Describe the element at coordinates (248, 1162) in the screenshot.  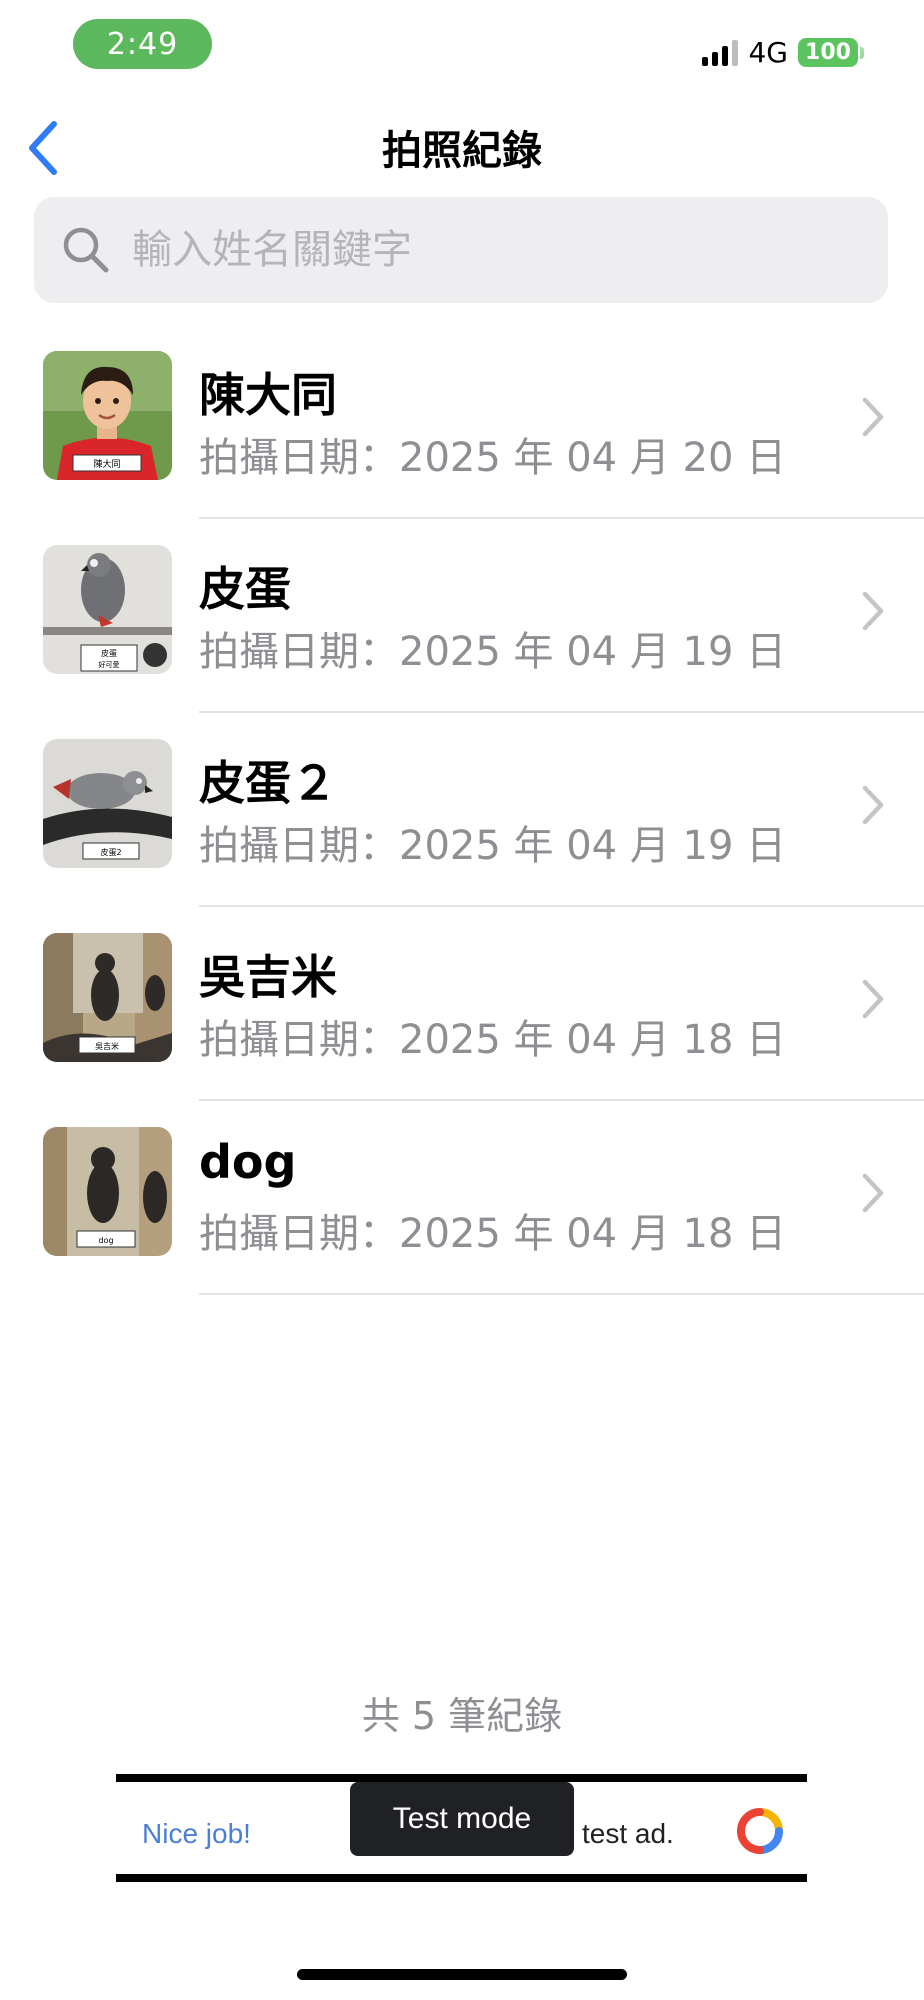
I see `record-name: dog` at that location.